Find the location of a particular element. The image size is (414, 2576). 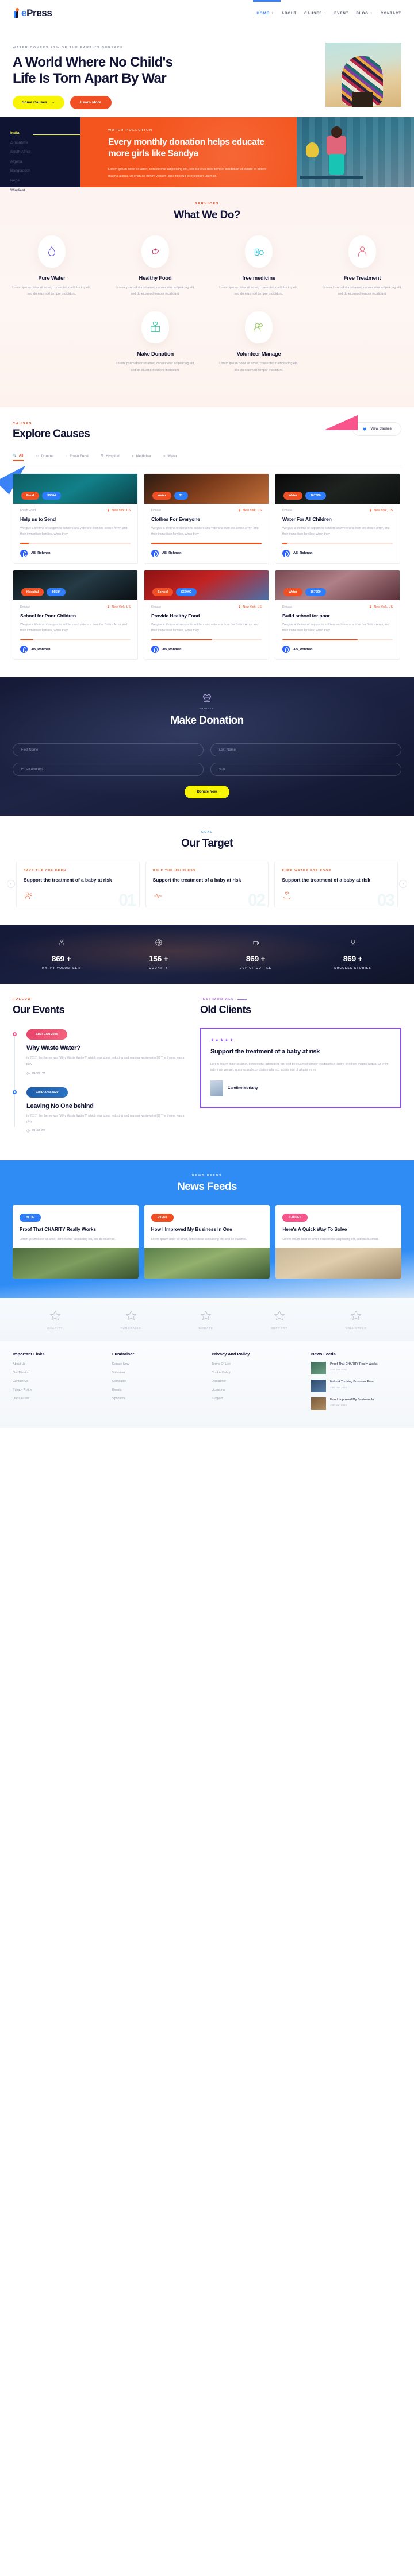

tab-donate: ♡ Donate is located at coordinates (44, 457).